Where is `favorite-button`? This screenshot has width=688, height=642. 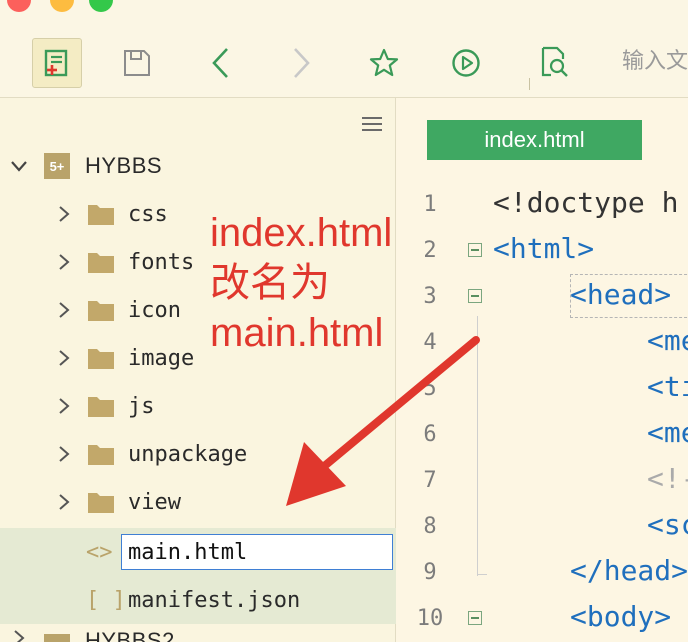
favorite-button is located at coordinates (384, 63).